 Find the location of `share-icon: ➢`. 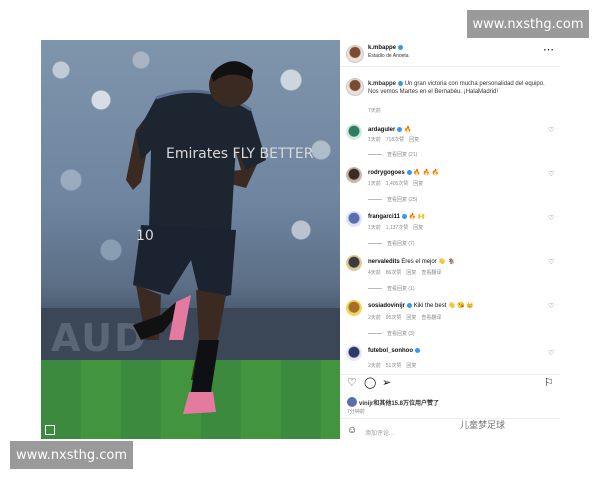

share-icon: ➢ is located at coordinates (386, 383).